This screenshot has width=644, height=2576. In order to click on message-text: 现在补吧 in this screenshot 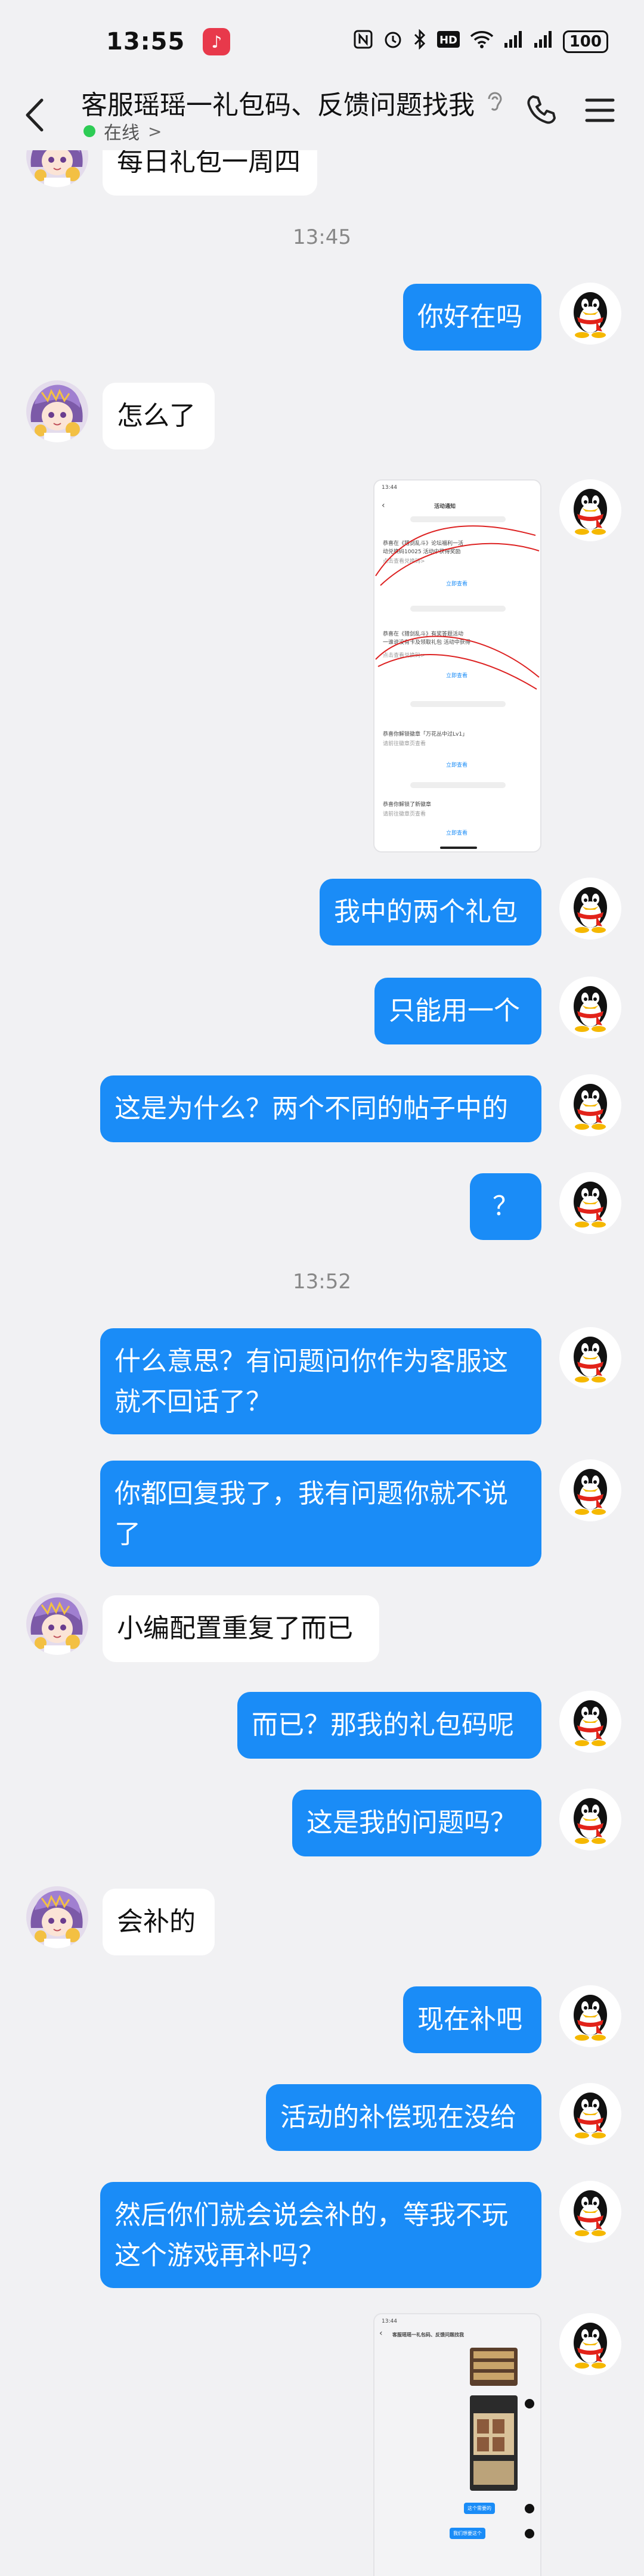, I will do `click(470, 2019)`.